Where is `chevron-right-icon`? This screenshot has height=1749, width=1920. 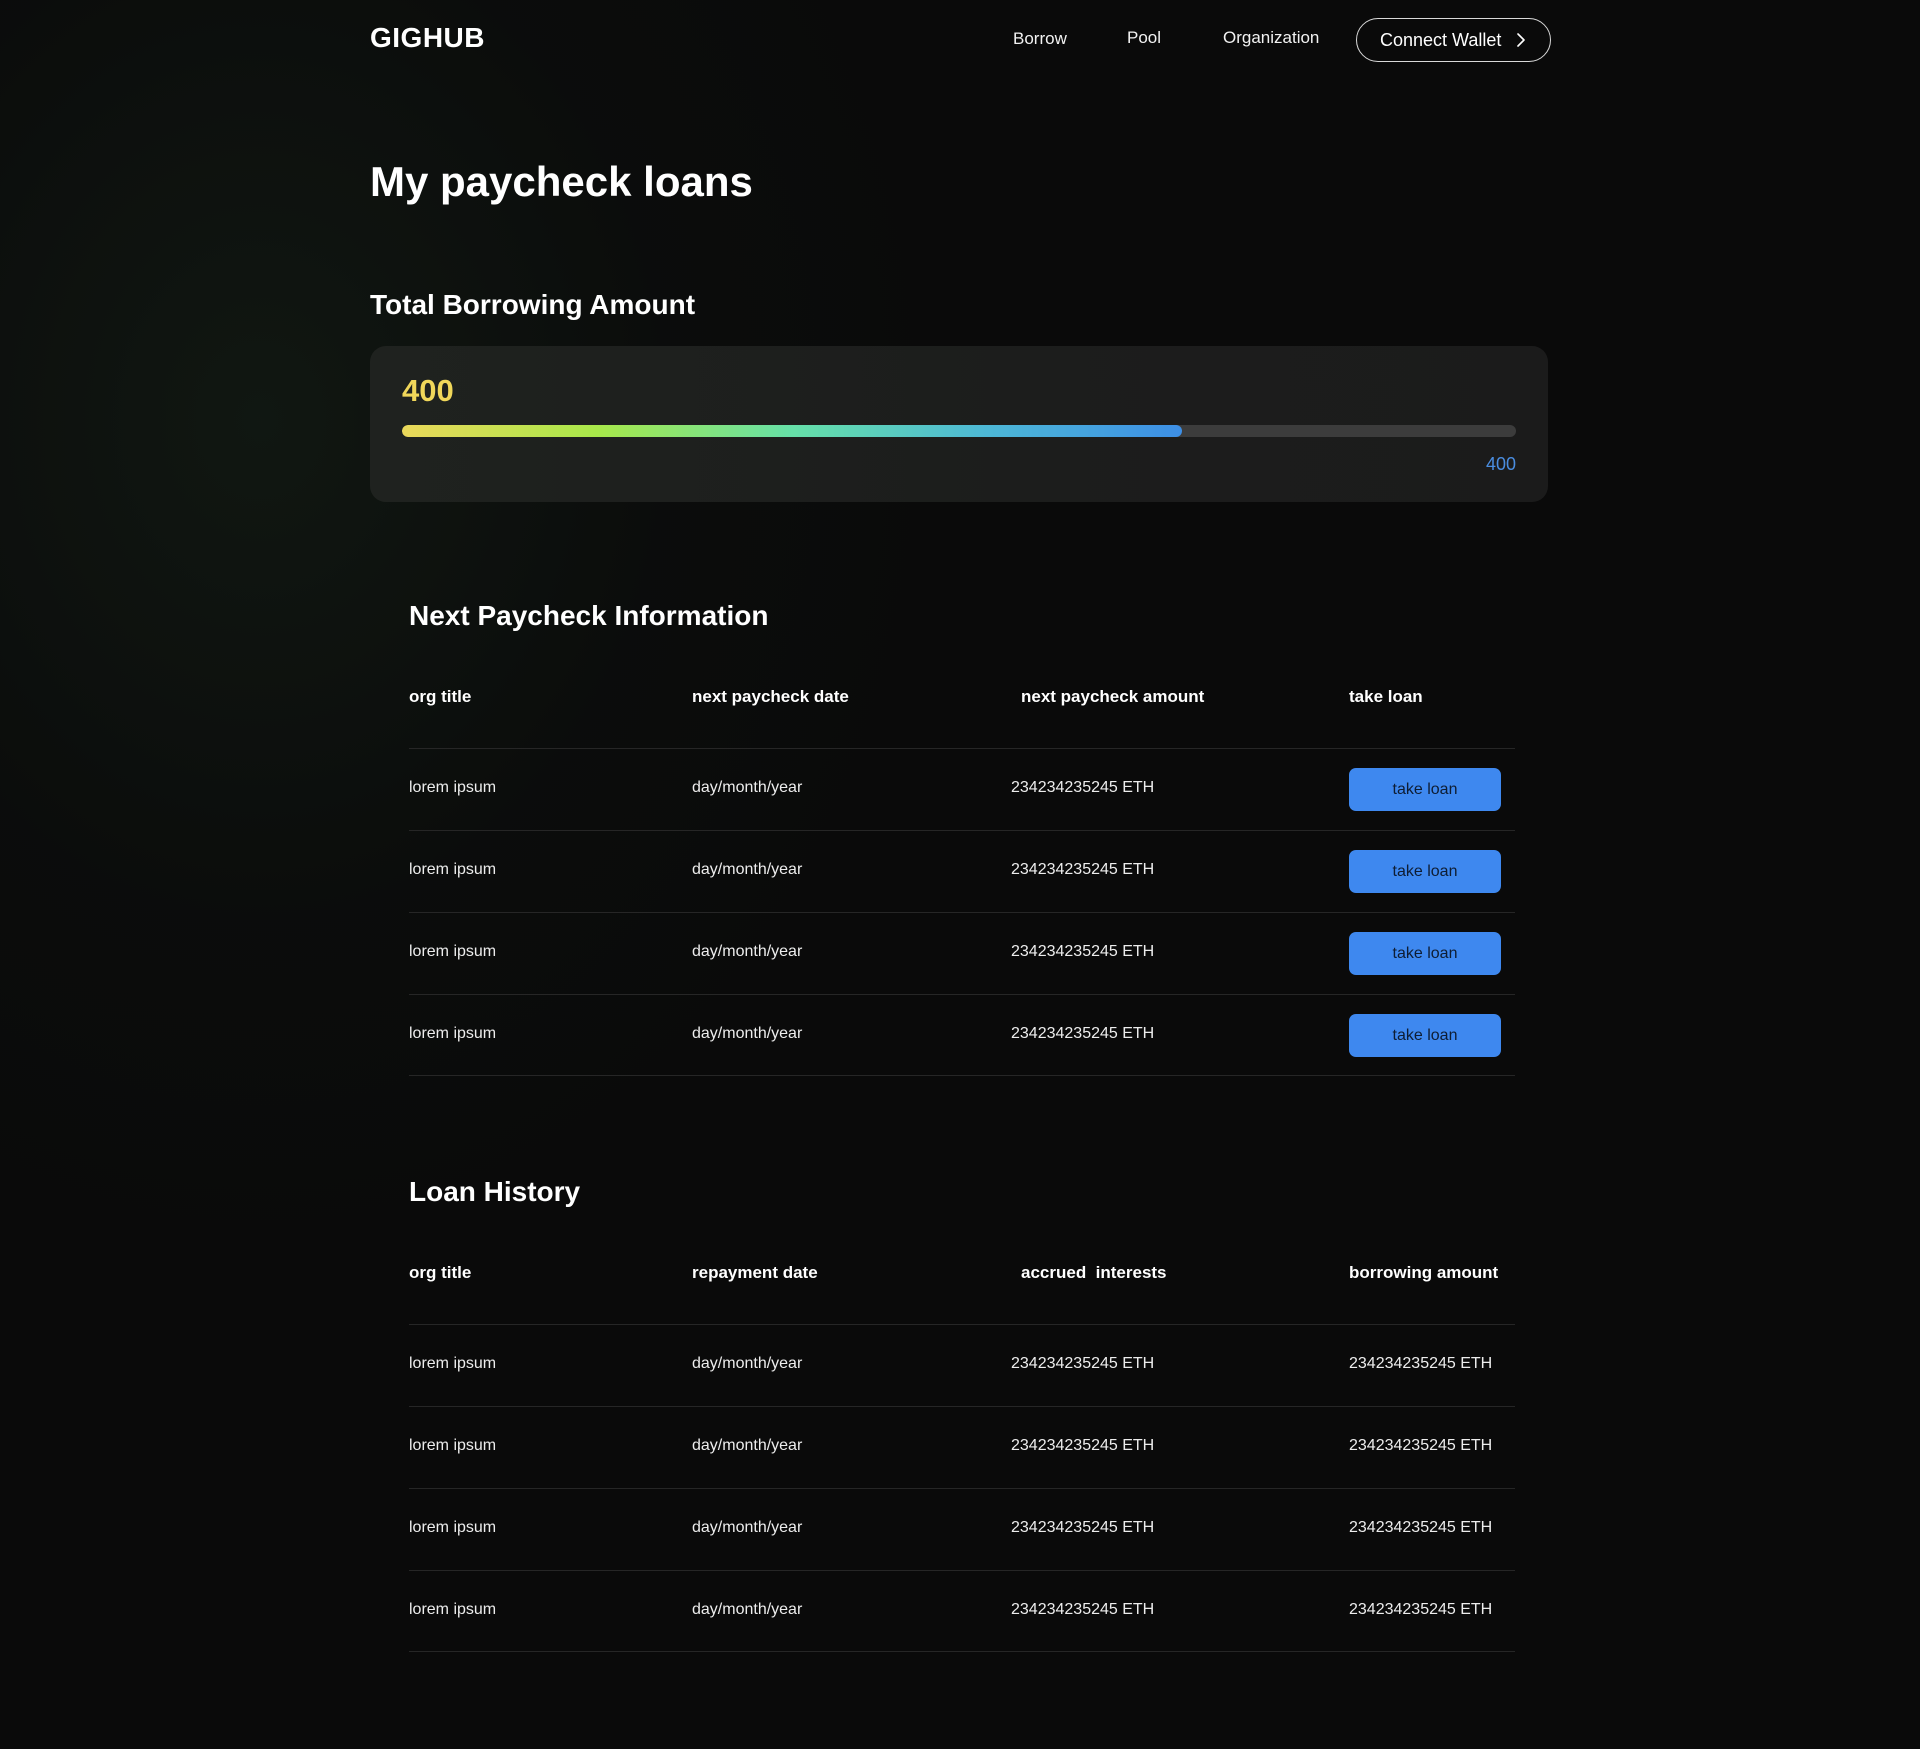
chevron-right-icon is located at coordinates (1521, 40).